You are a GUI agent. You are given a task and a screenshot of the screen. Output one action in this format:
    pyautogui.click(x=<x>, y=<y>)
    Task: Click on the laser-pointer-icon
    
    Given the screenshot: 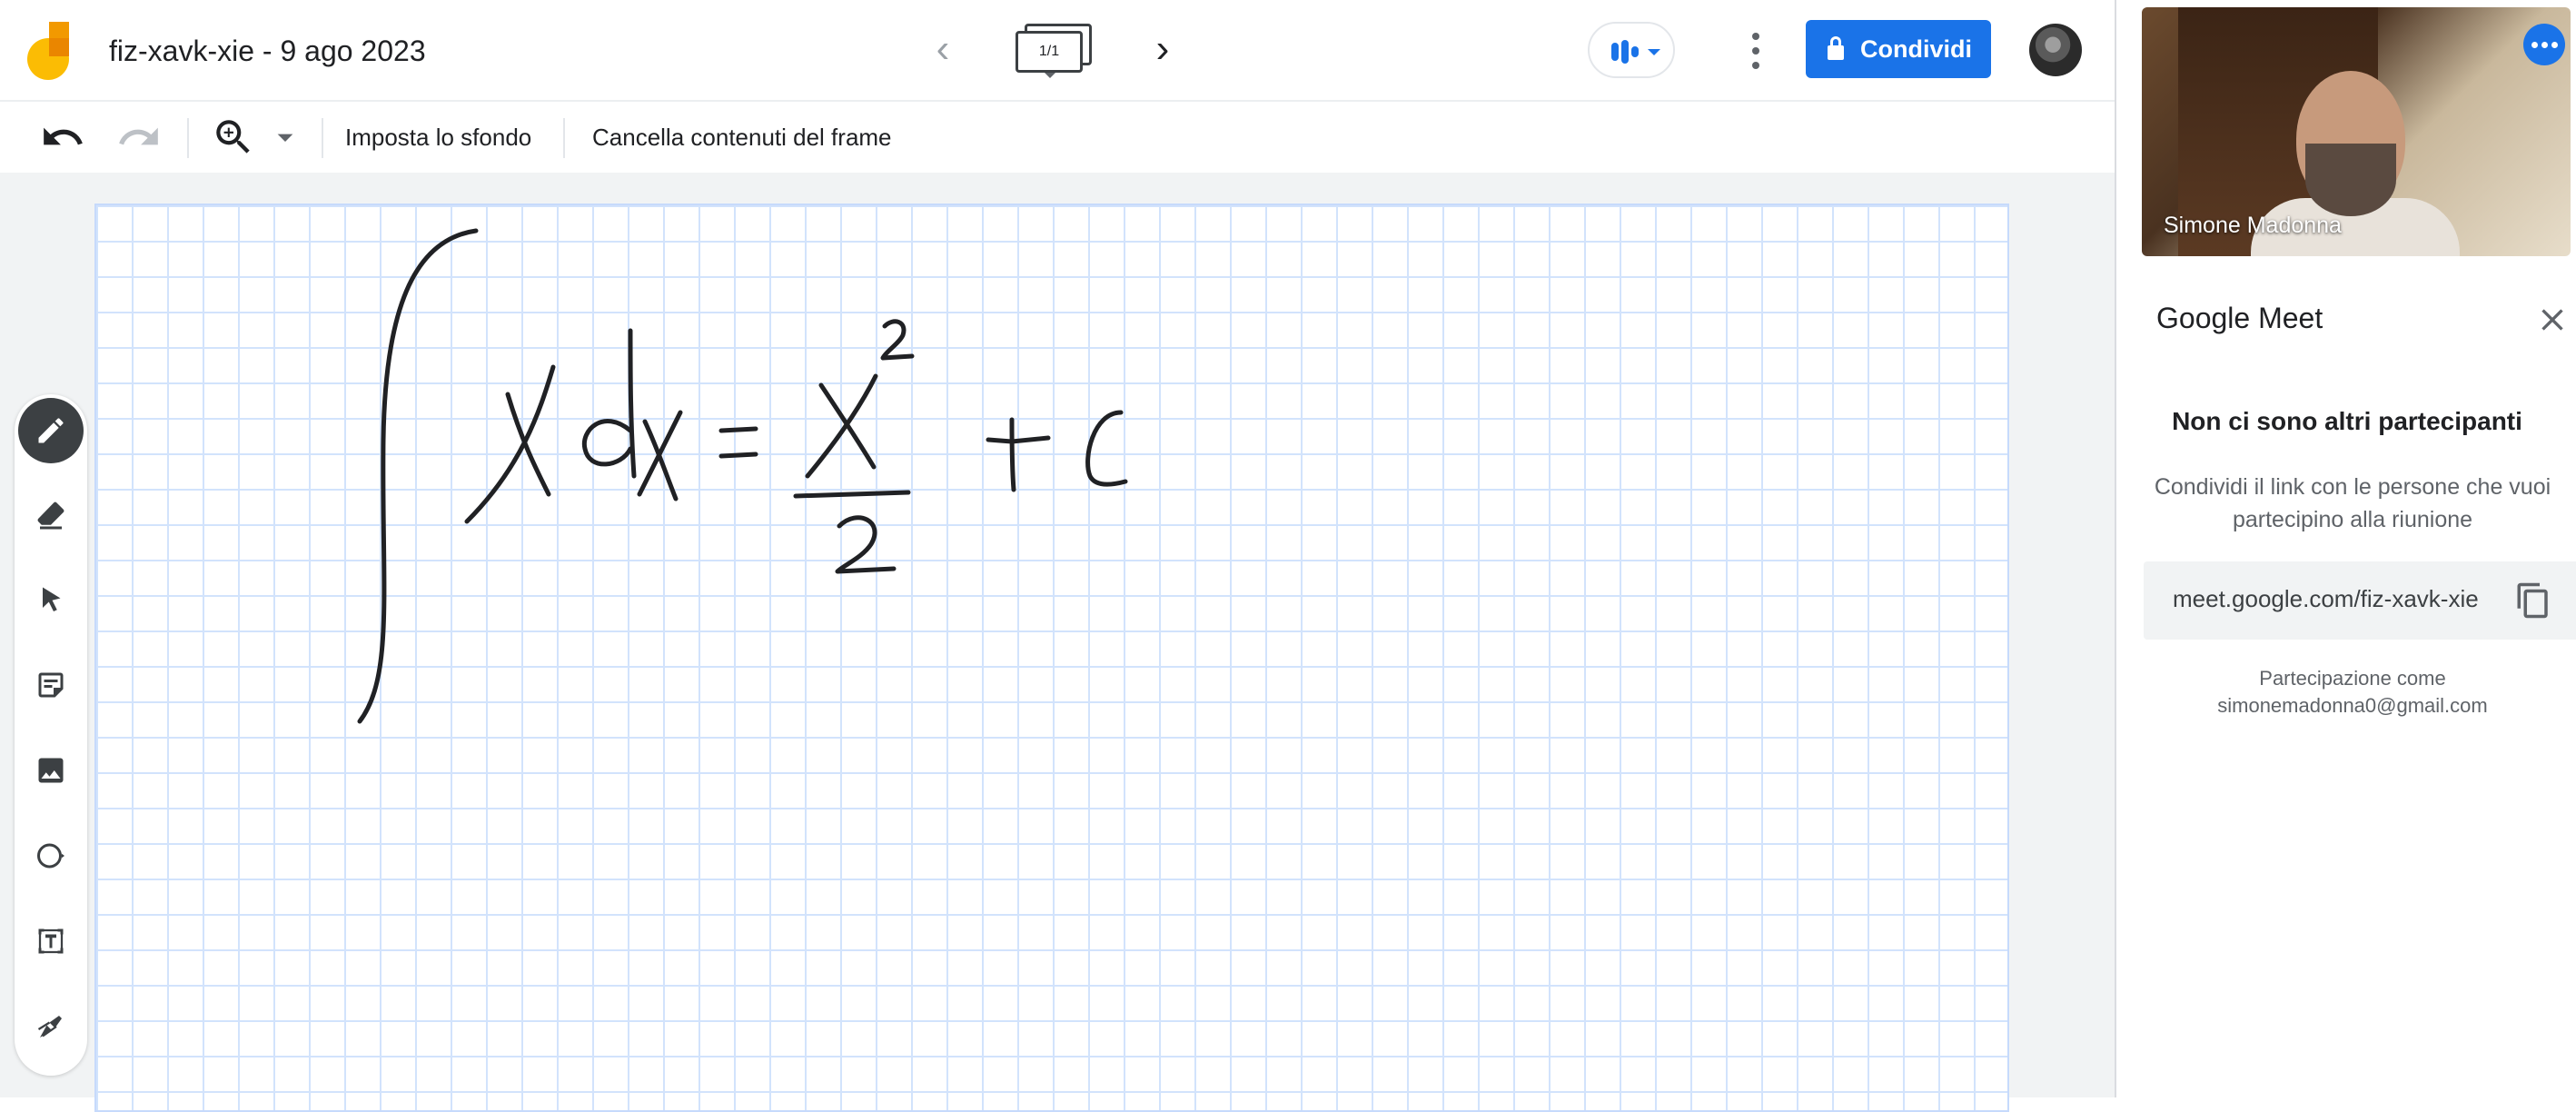 What is the action you would take?
    pyautogui.click(x=49, y=1027)
    